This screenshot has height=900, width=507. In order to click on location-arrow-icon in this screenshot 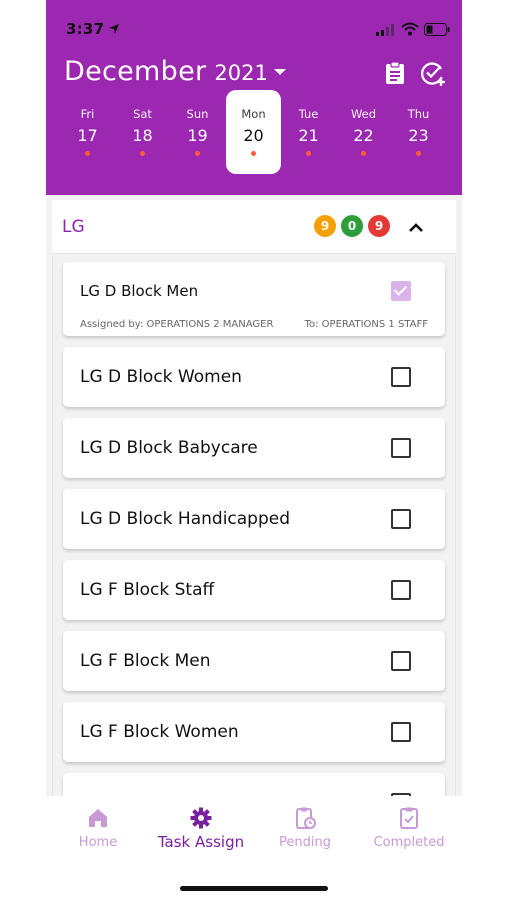, I will do `click(114, 29)`.